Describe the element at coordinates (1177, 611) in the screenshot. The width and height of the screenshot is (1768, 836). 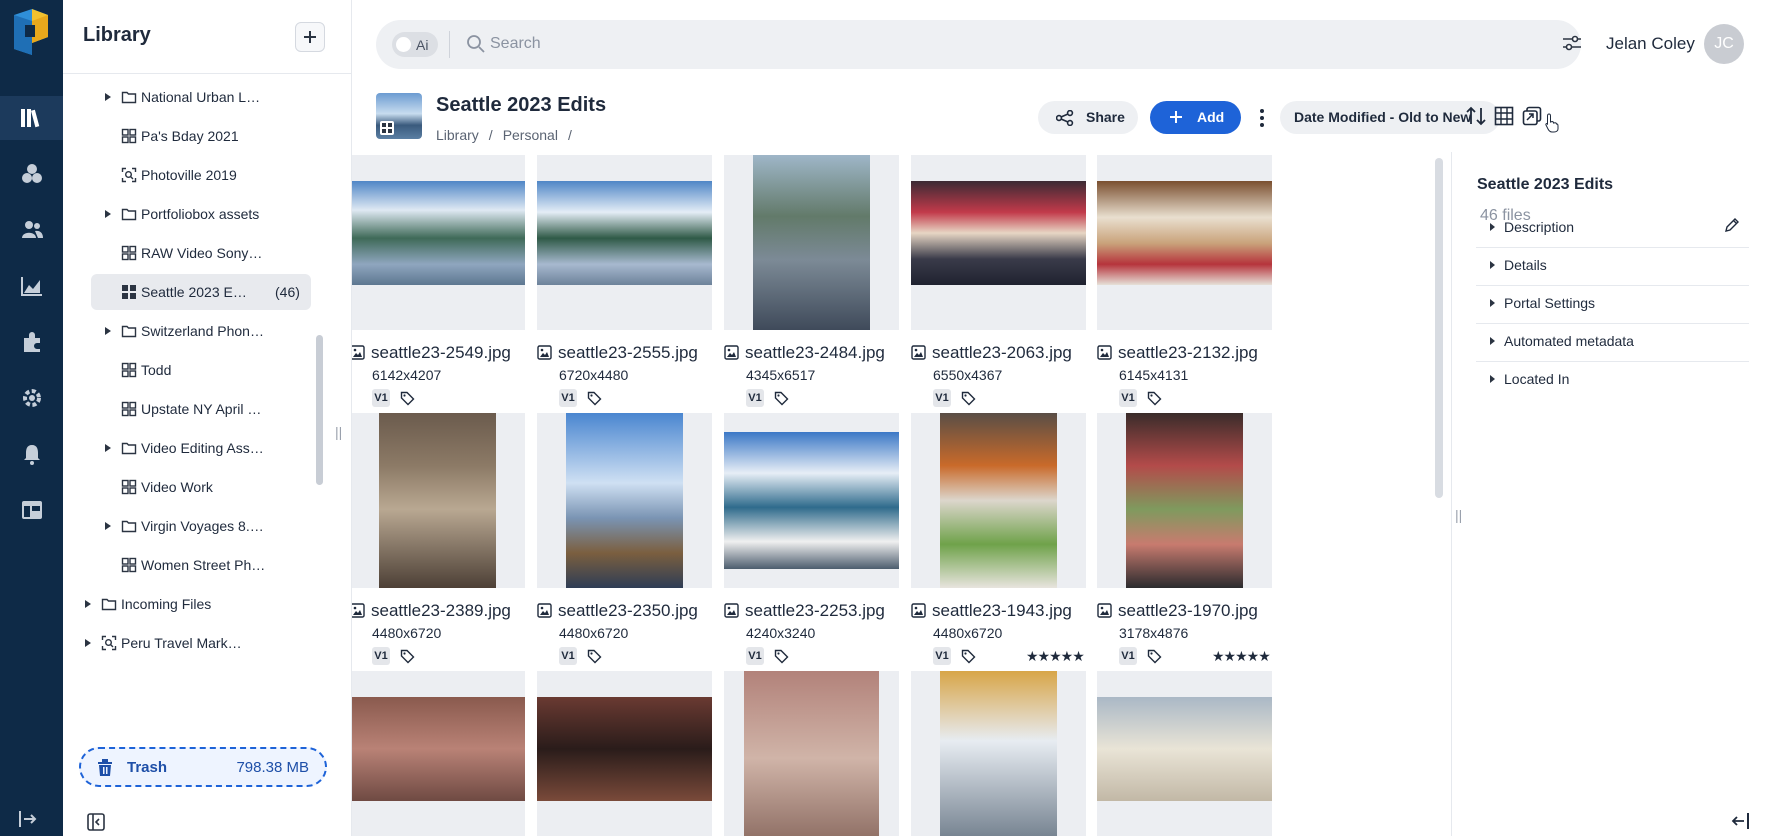
I see `file-name: seattle23-1970.jpg` at that location.